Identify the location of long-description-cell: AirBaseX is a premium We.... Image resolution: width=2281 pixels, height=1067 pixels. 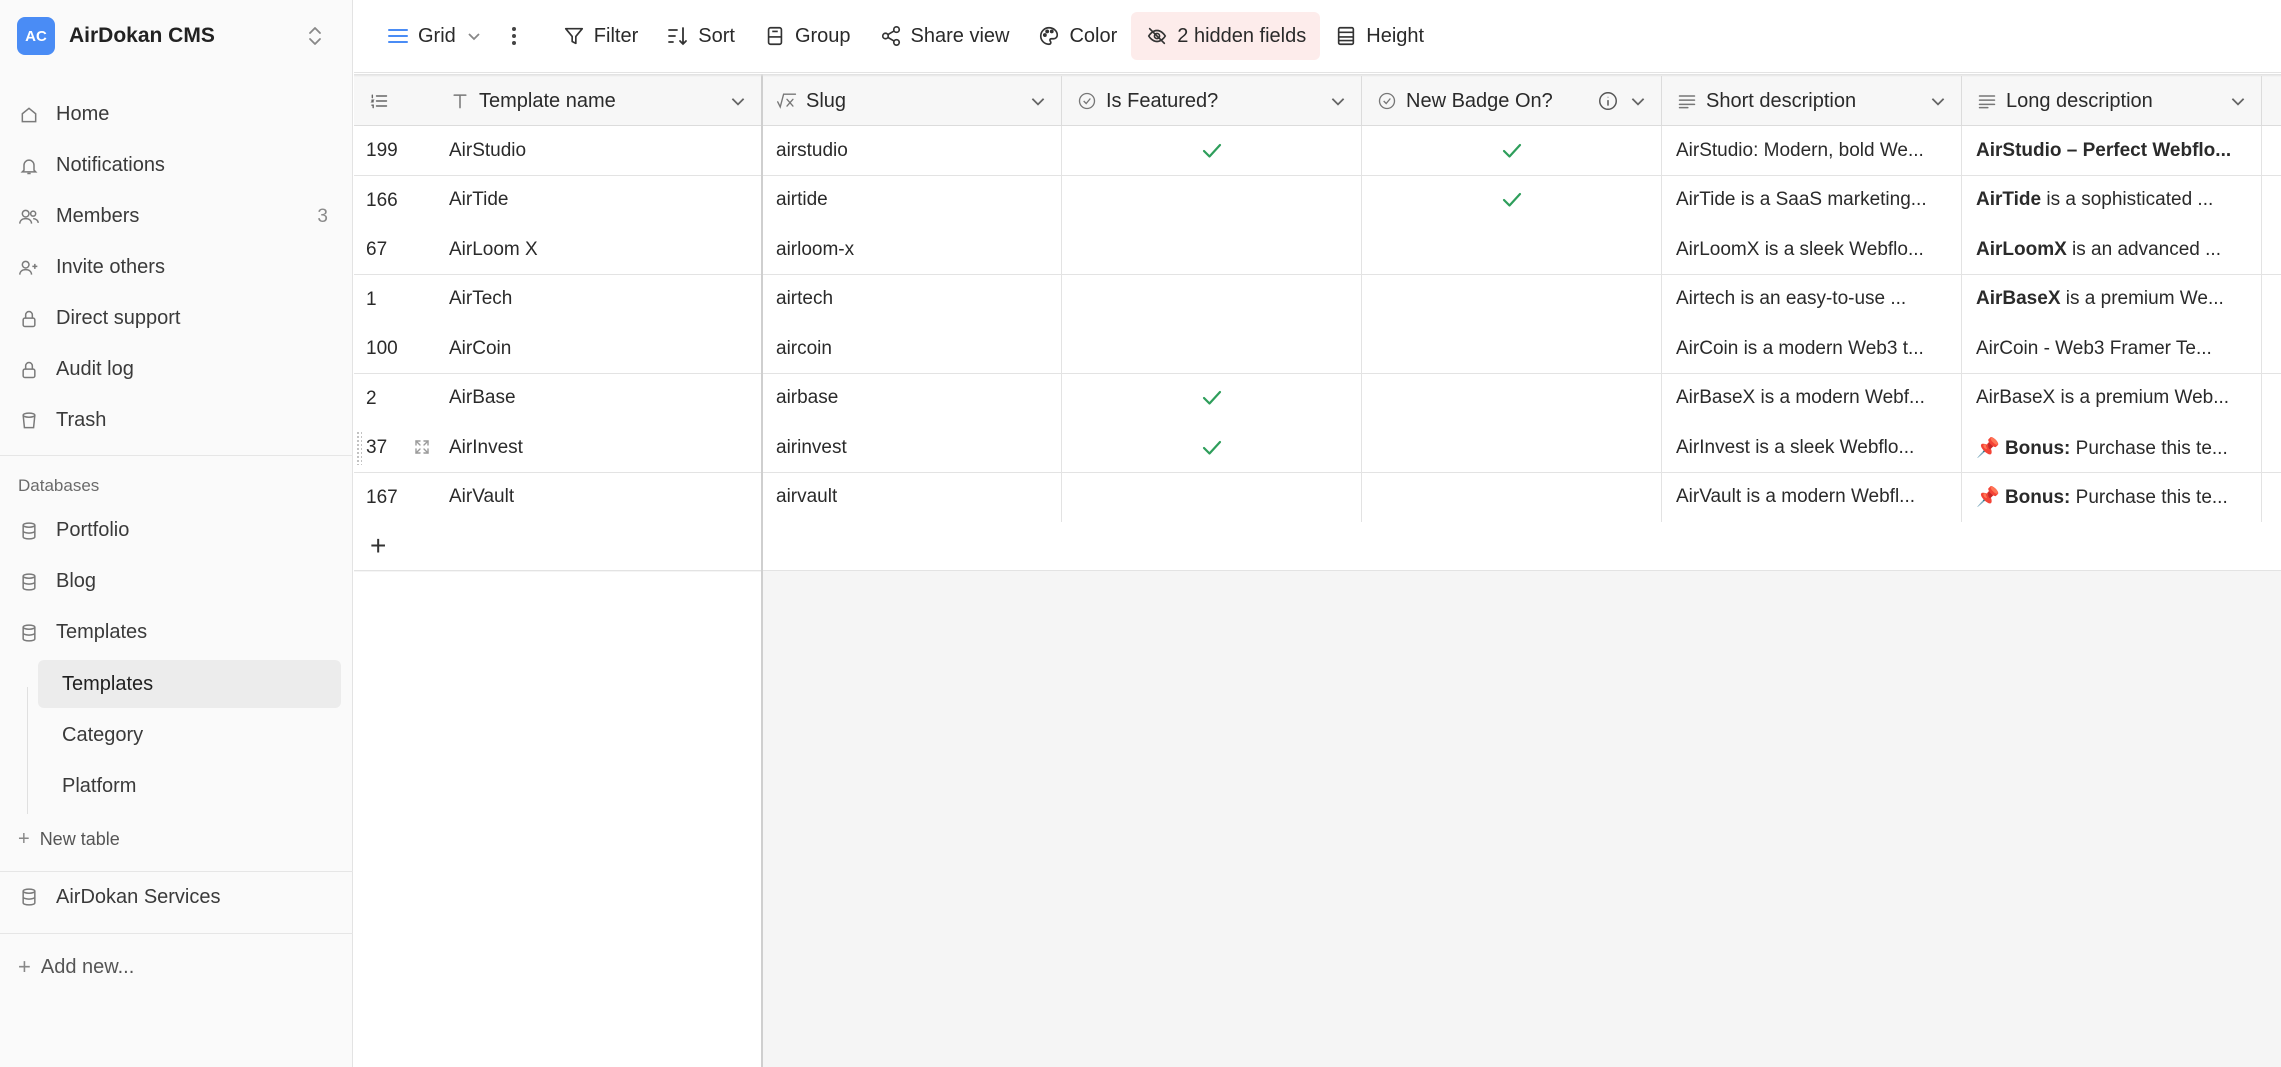
(2112, 299).